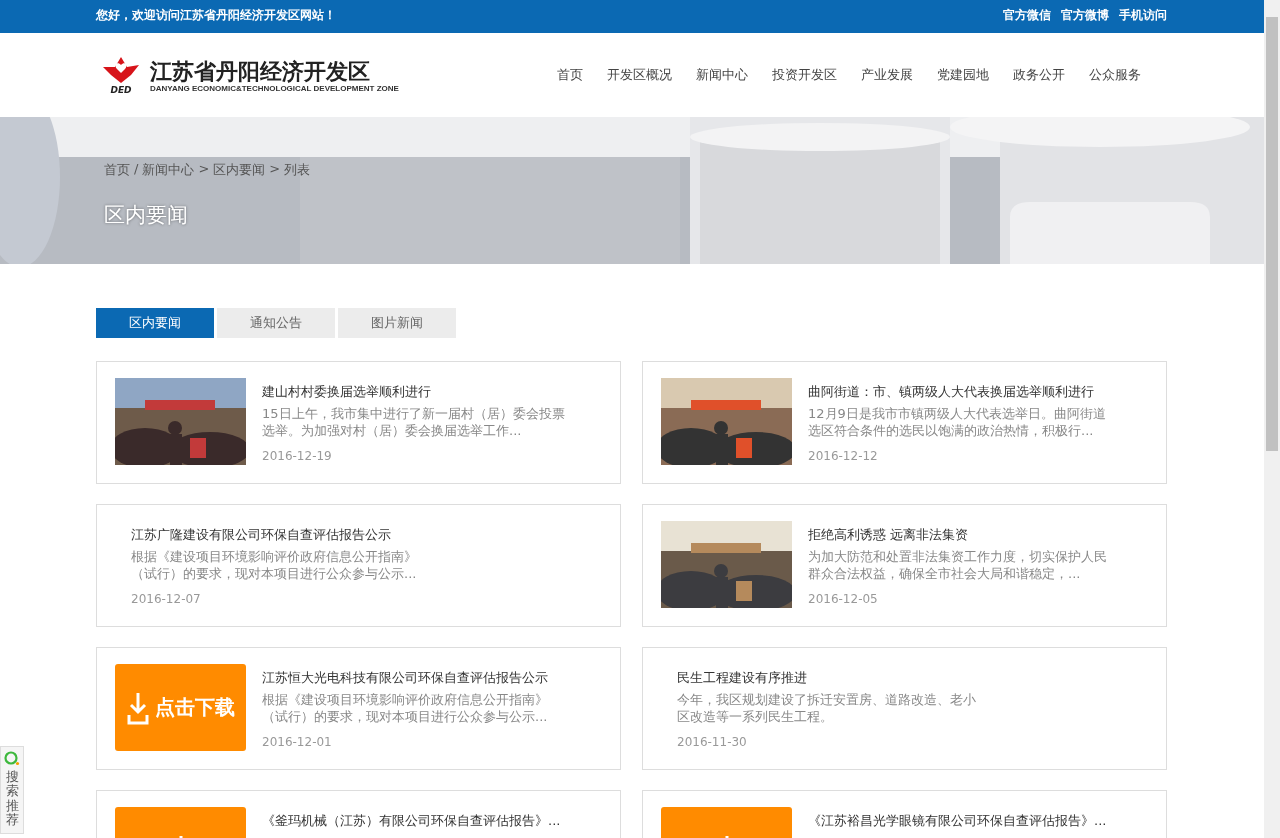 The image size is (1280, 838). I want to click on nav-item: 产业发展, so click(887, 75).